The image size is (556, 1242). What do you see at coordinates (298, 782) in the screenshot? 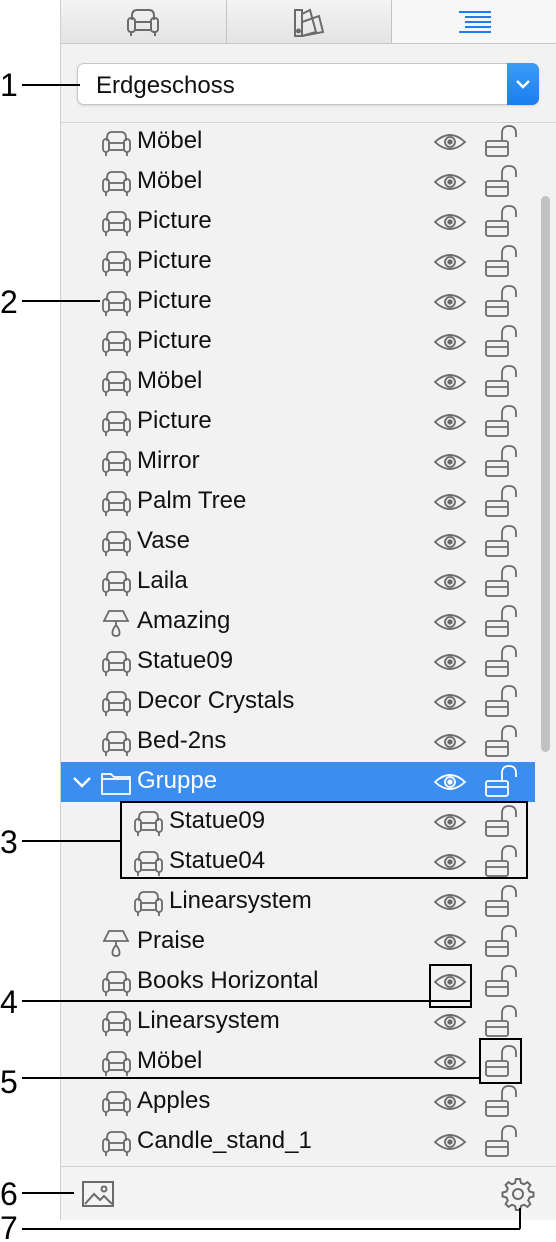
I see `group-row: Gruppe` at bounding box center [298, 782].